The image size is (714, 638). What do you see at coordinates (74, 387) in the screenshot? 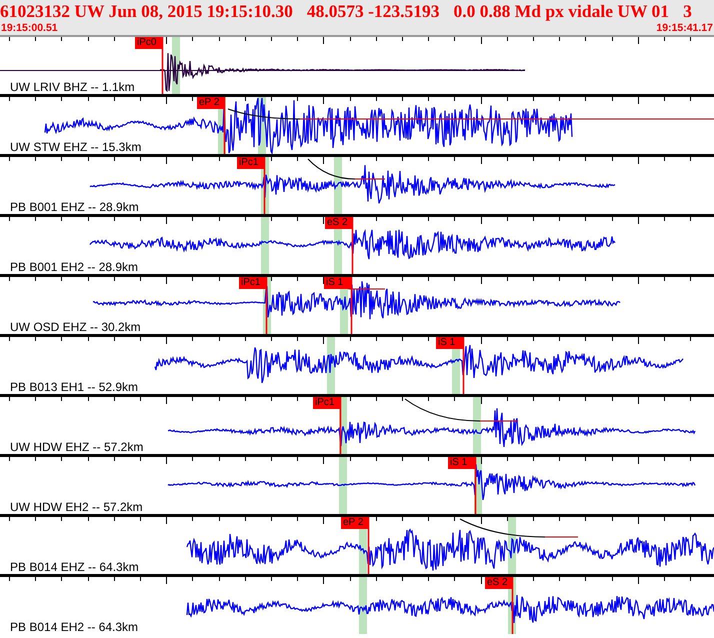
I see `channel-label: PB B013 EH1 -- 52.9km` at bounding box center [74, 387].